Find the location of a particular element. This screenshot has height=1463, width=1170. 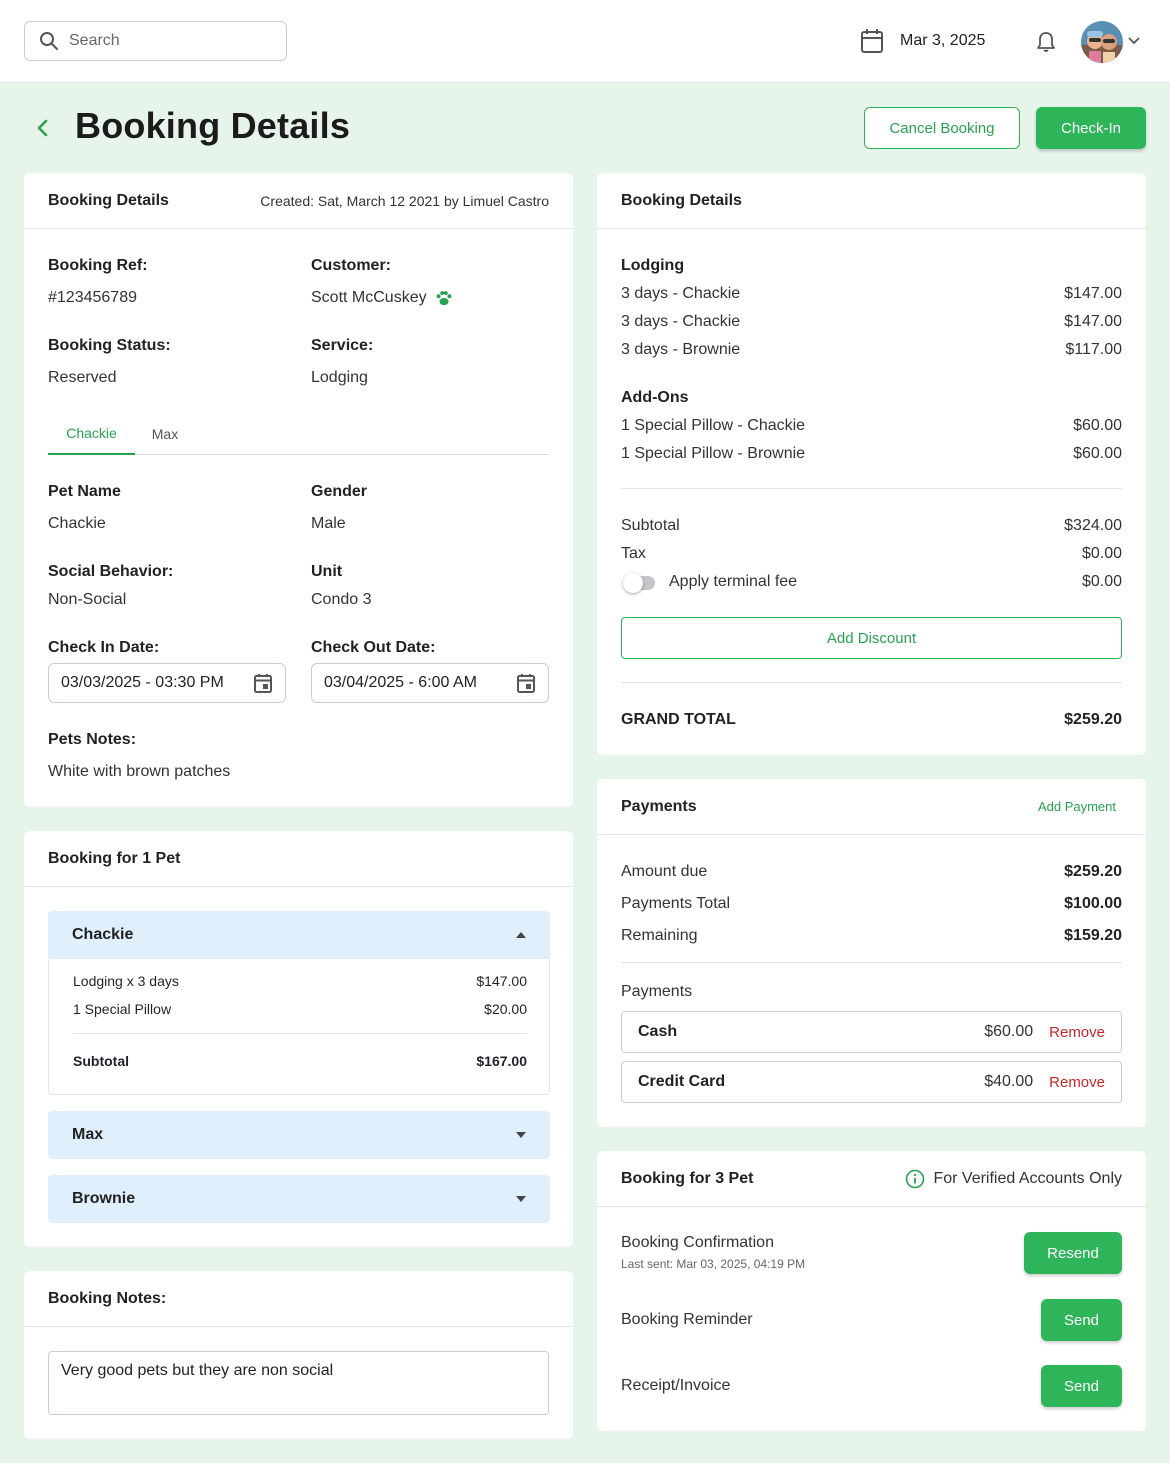

current-date: Mar 3, 2025 is located at coordinates (922, 41).